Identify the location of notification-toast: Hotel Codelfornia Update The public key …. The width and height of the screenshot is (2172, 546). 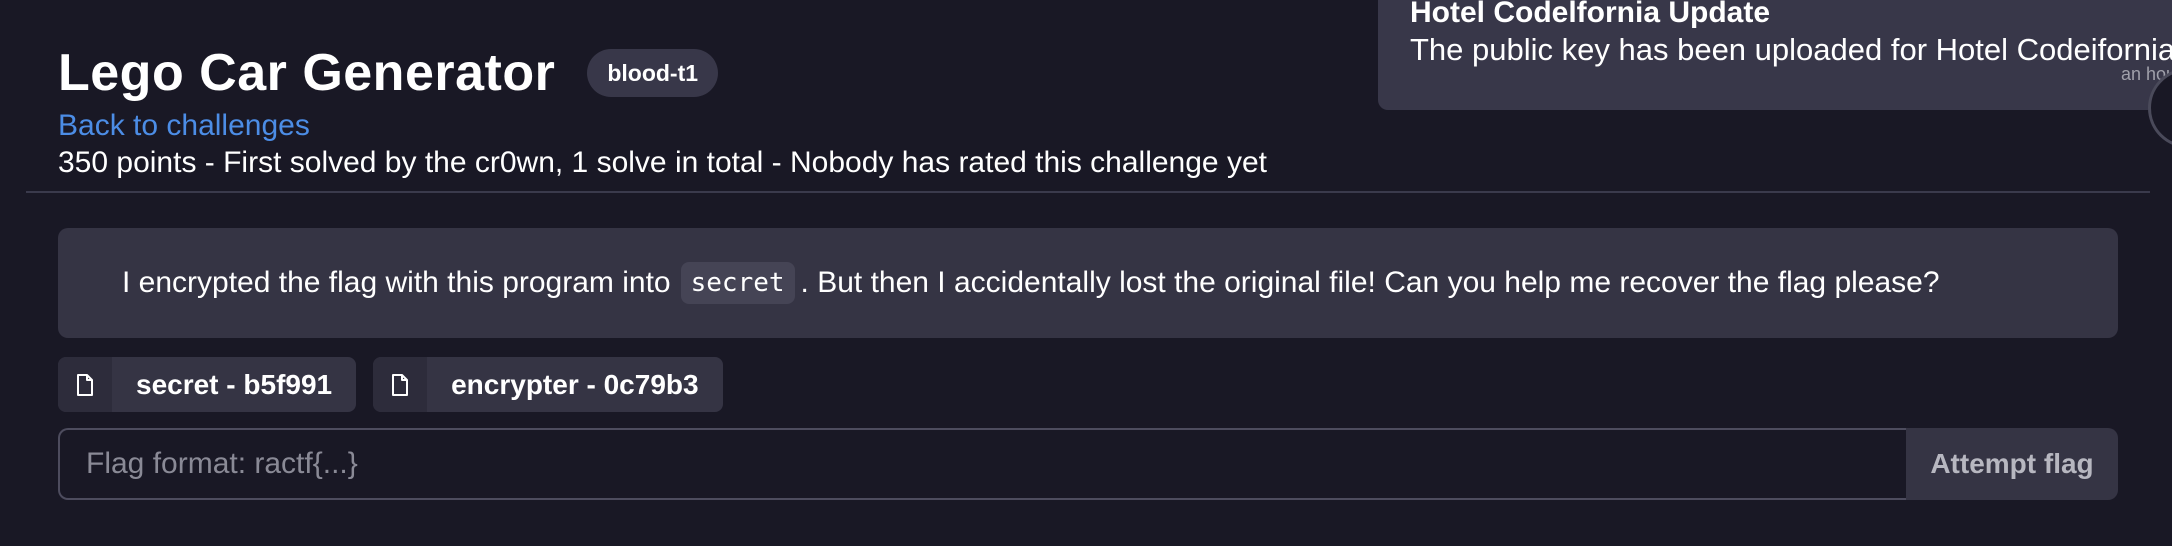
(1775, 55).